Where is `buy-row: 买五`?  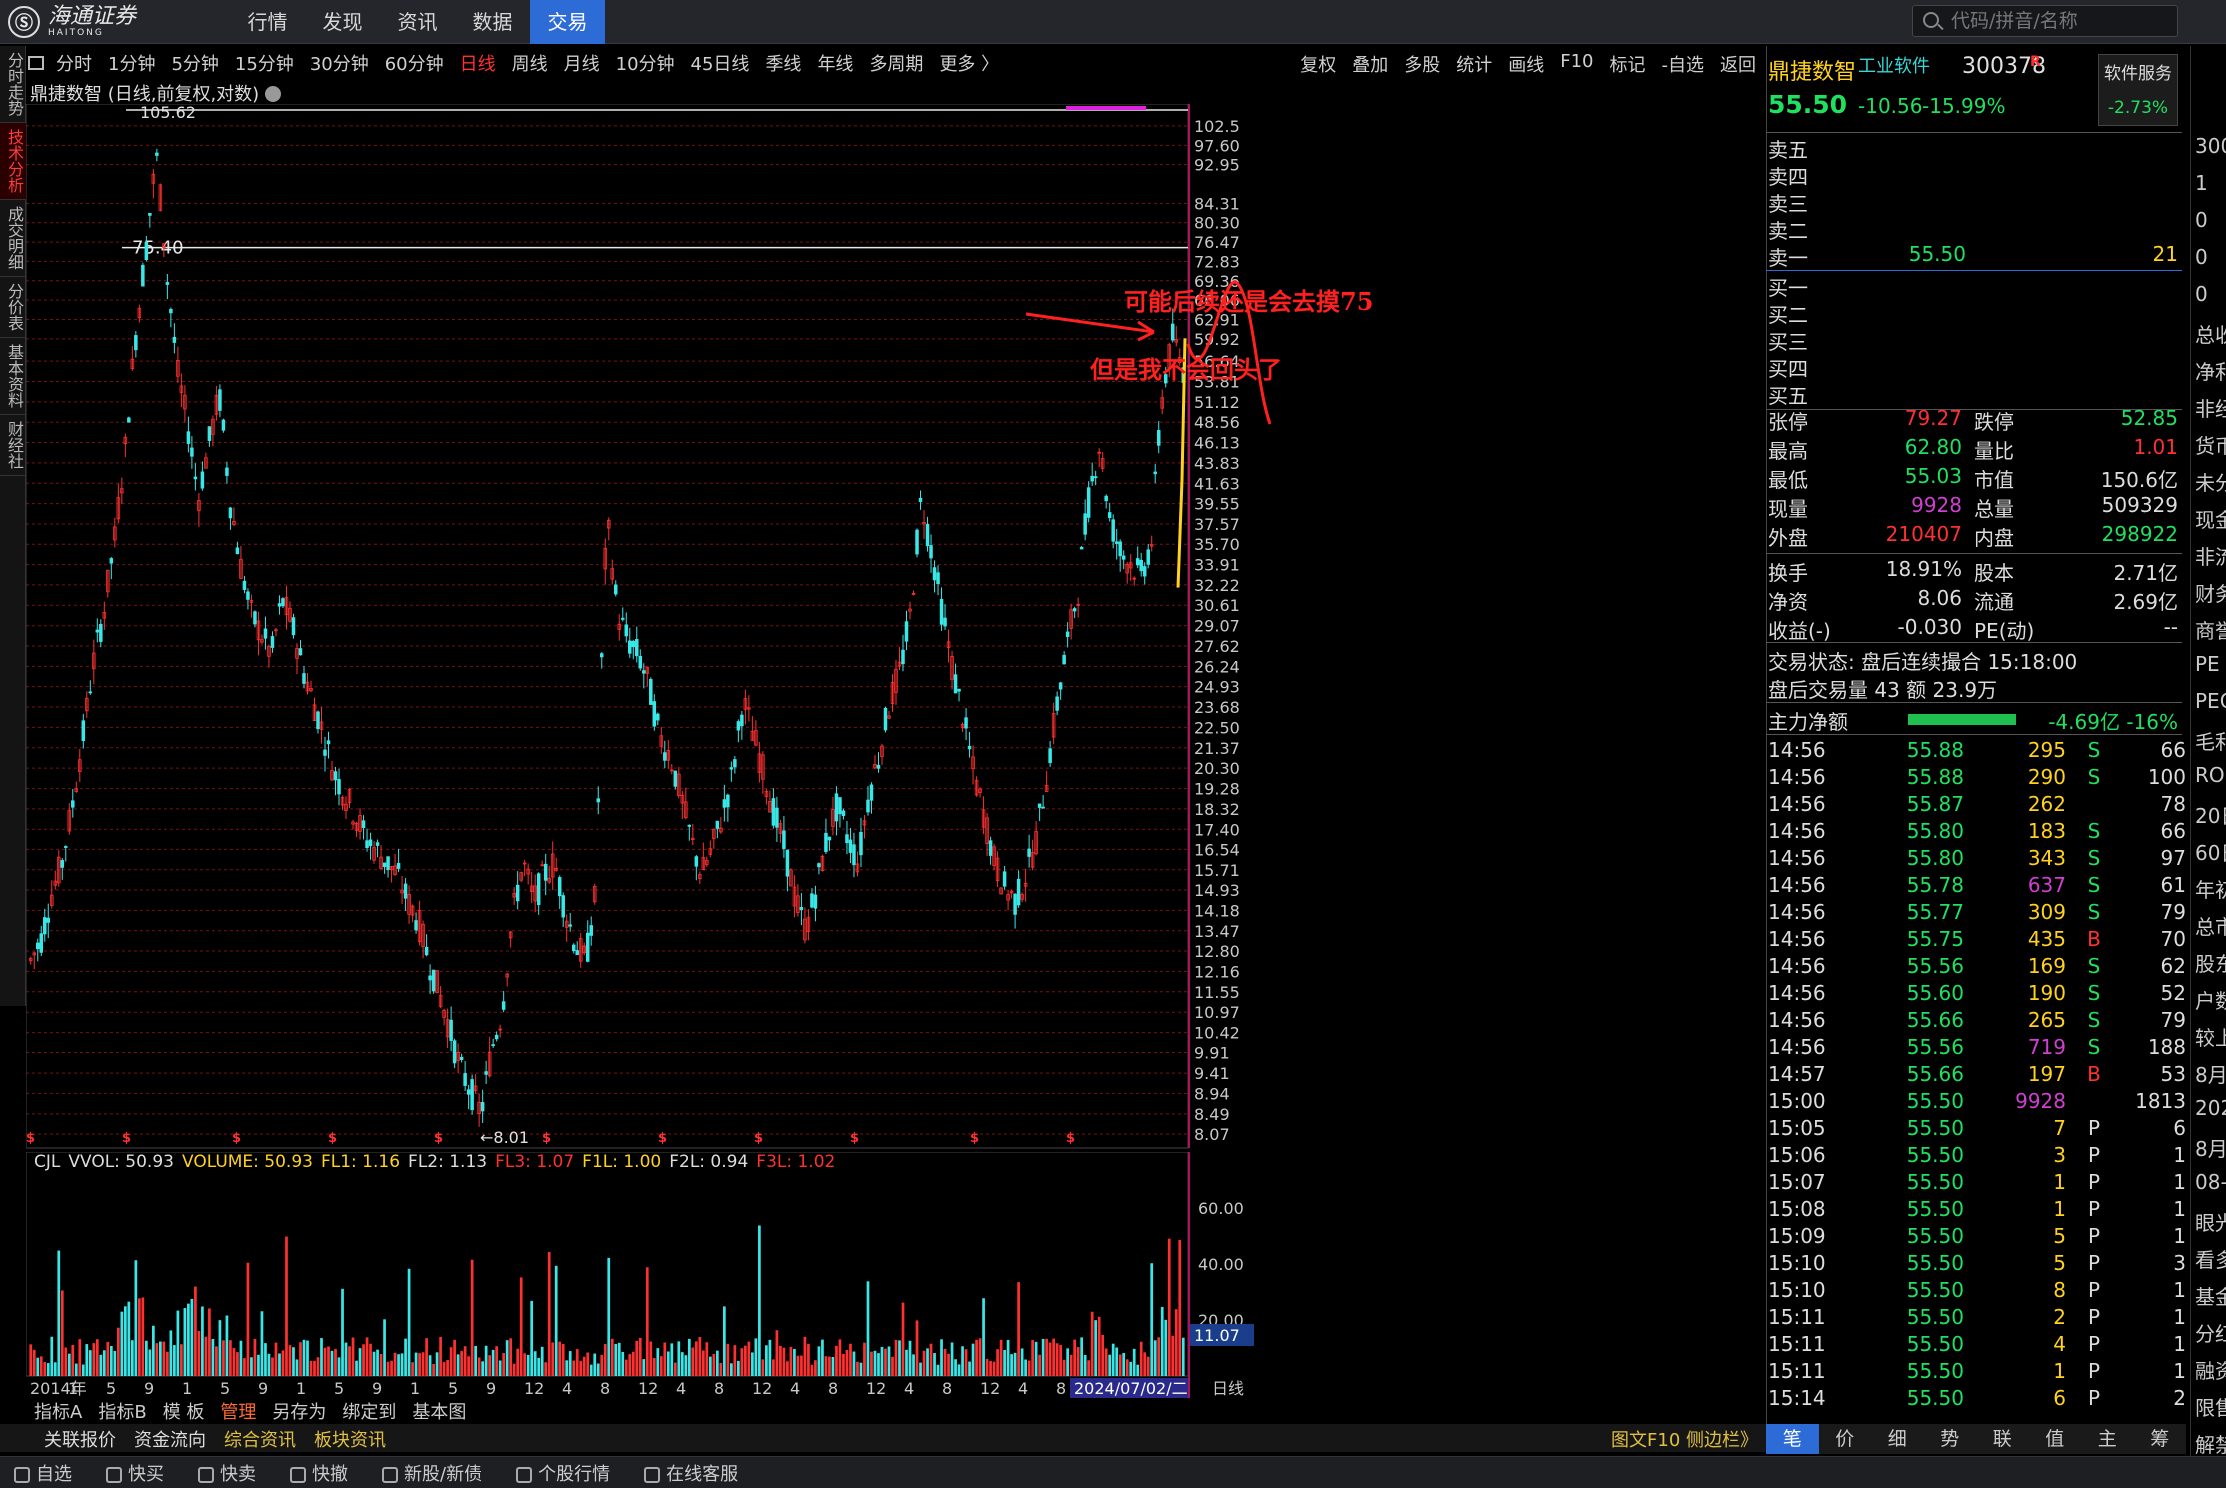 buy-row: 买五 is located at coordinates (1973, 394).